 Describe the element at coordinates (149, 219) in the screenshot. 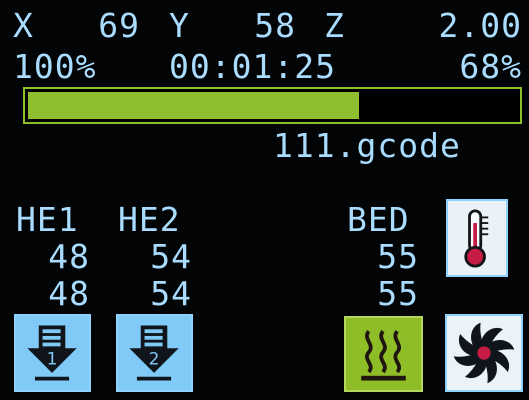

I see `hotend-2-label: HE2` at that location.